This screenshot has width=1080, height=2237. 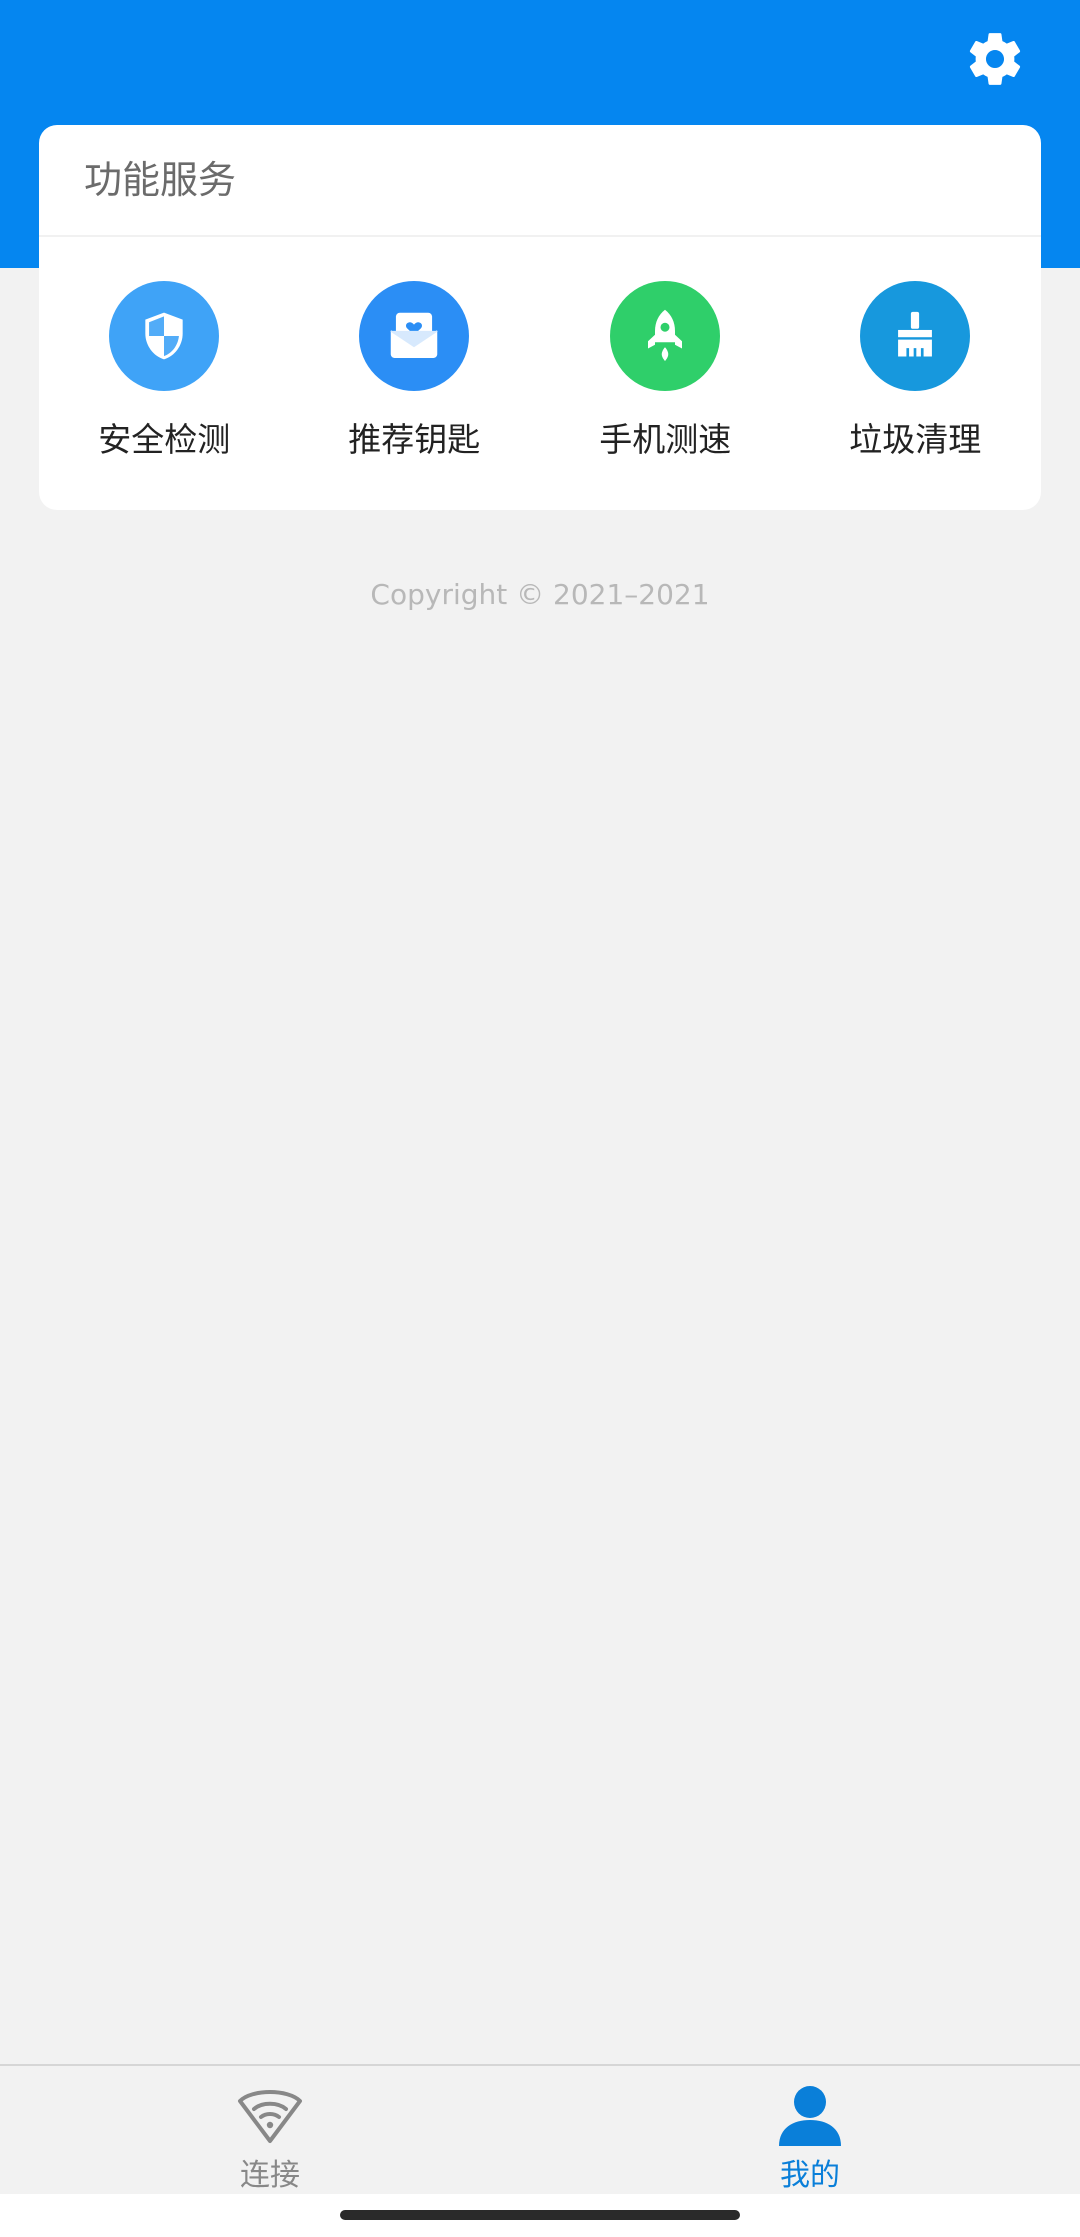 What do you see at coordinates (414, 439) in the screenshot?
I see `service-label: 推荐钥匙` at bounding box center [414, 439].